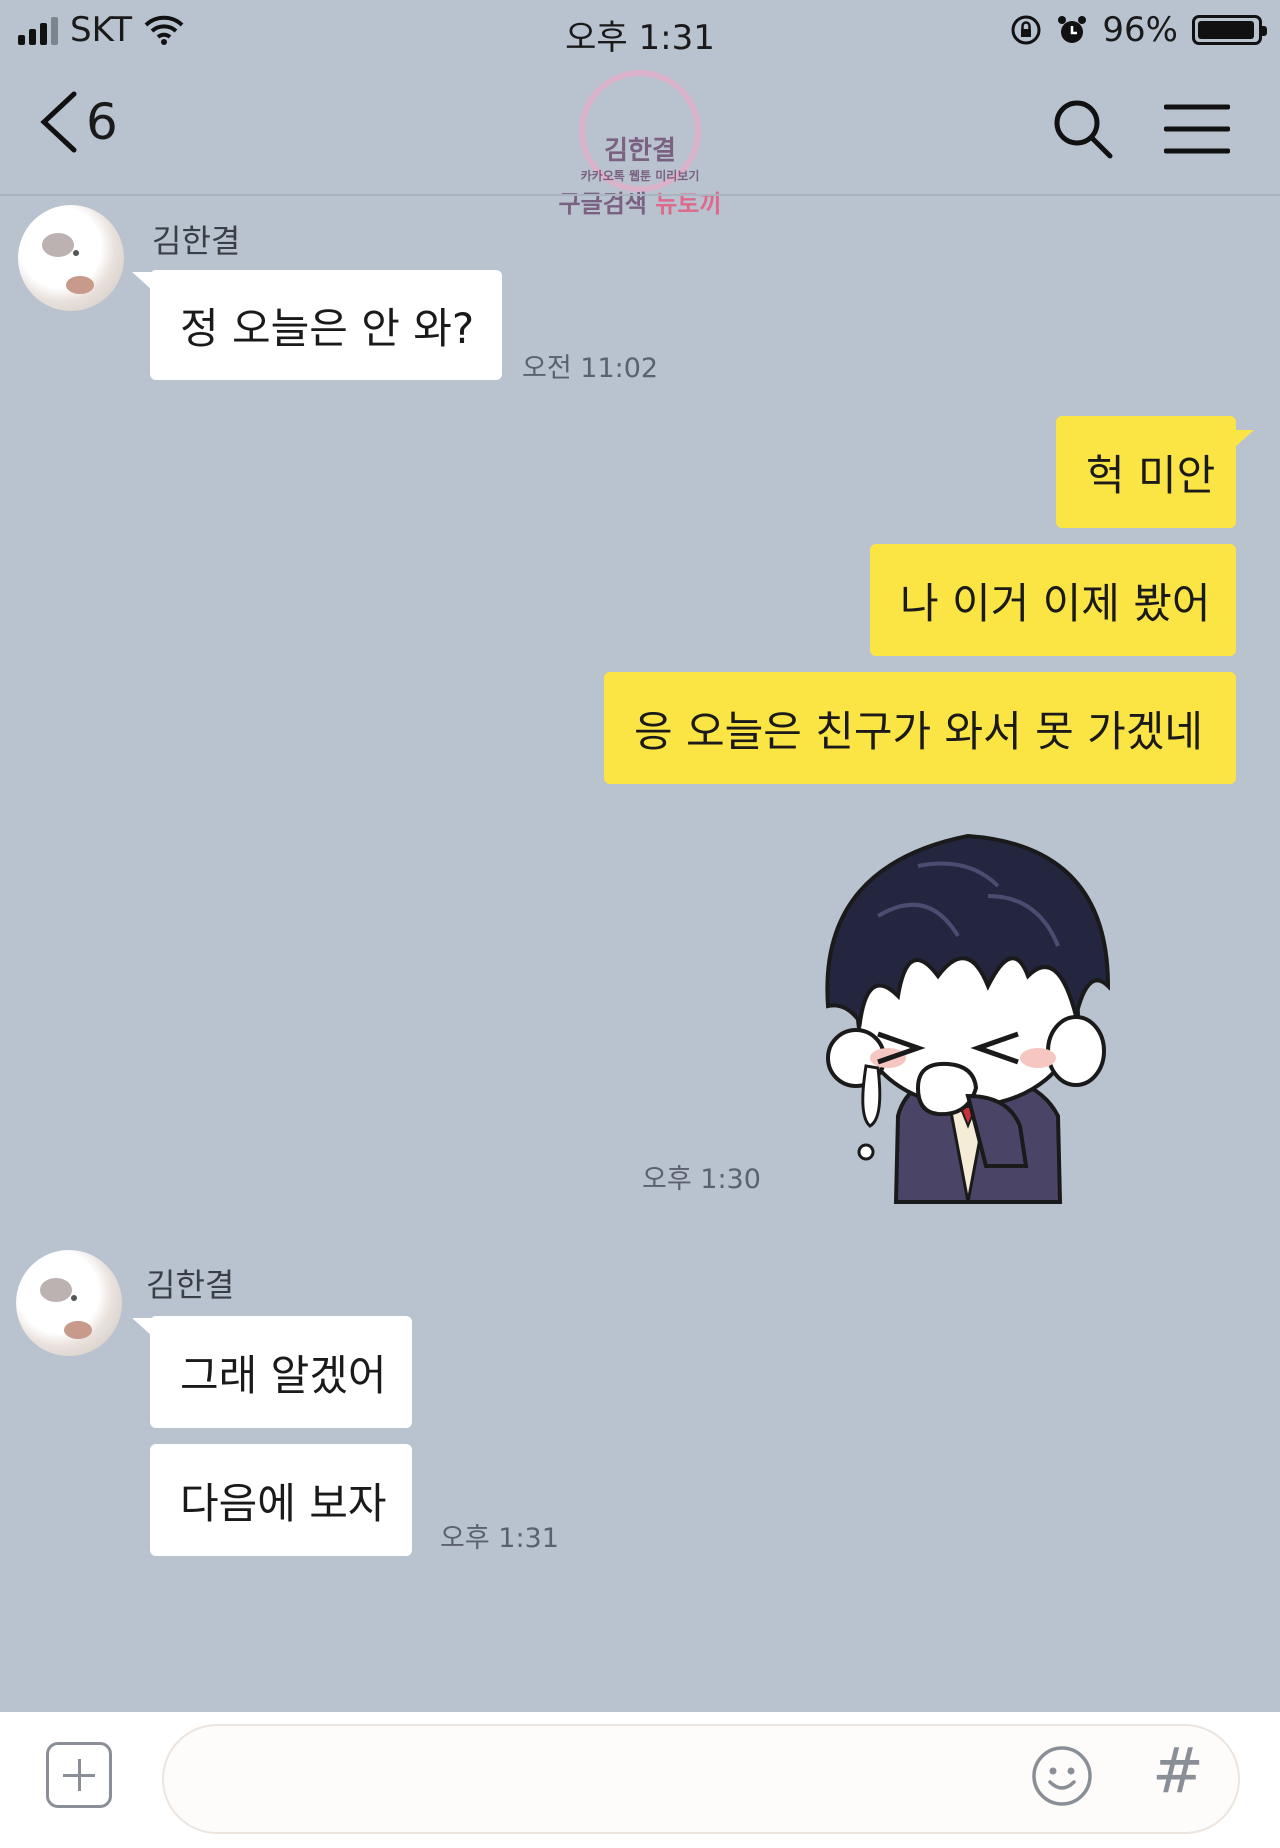  What do you see at coordinates (1026, 30) in the screenshot?
I see `rotation-lock-icon` at bounding box center [1026, 30].